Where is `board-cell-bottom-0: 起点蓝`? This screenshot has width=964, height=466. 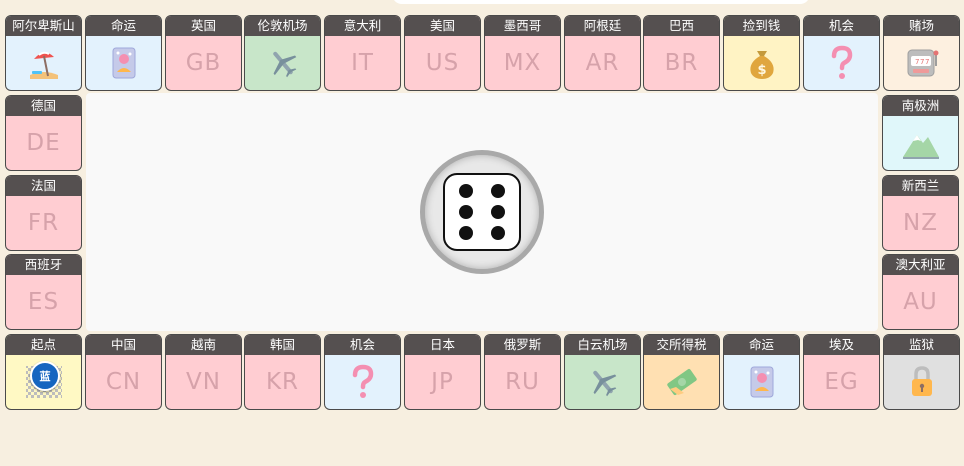
board-cell-bottom-0: 起点蓝 is located at coordinates (43, 372).